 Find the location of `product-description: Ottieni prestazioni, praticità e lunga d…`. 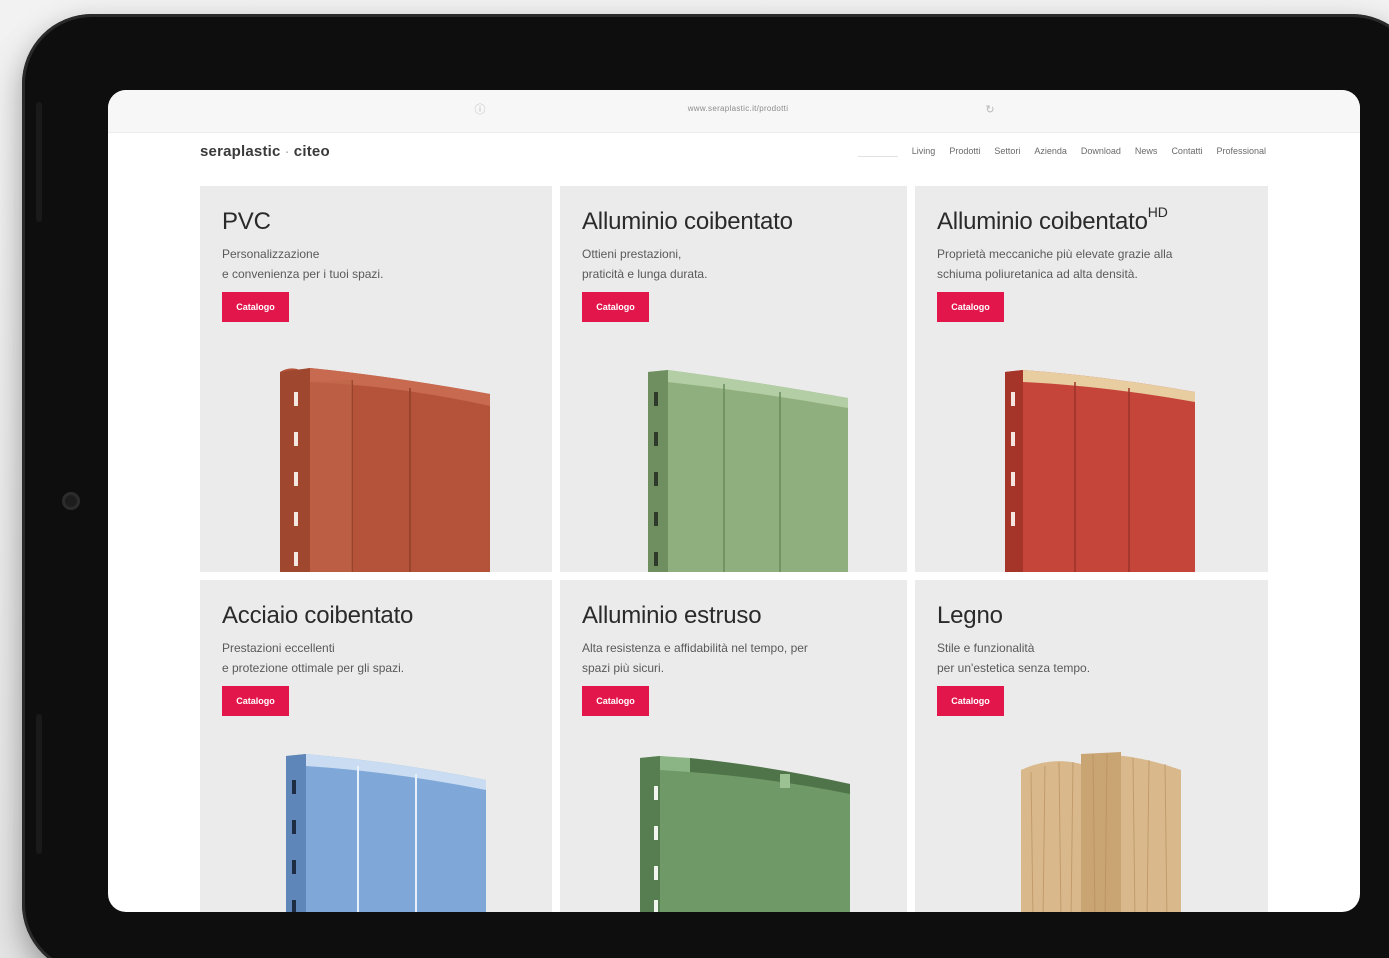

product-description: Ottieni prestazioni, praticità e lunga d… is located at coordinates (737, 264).